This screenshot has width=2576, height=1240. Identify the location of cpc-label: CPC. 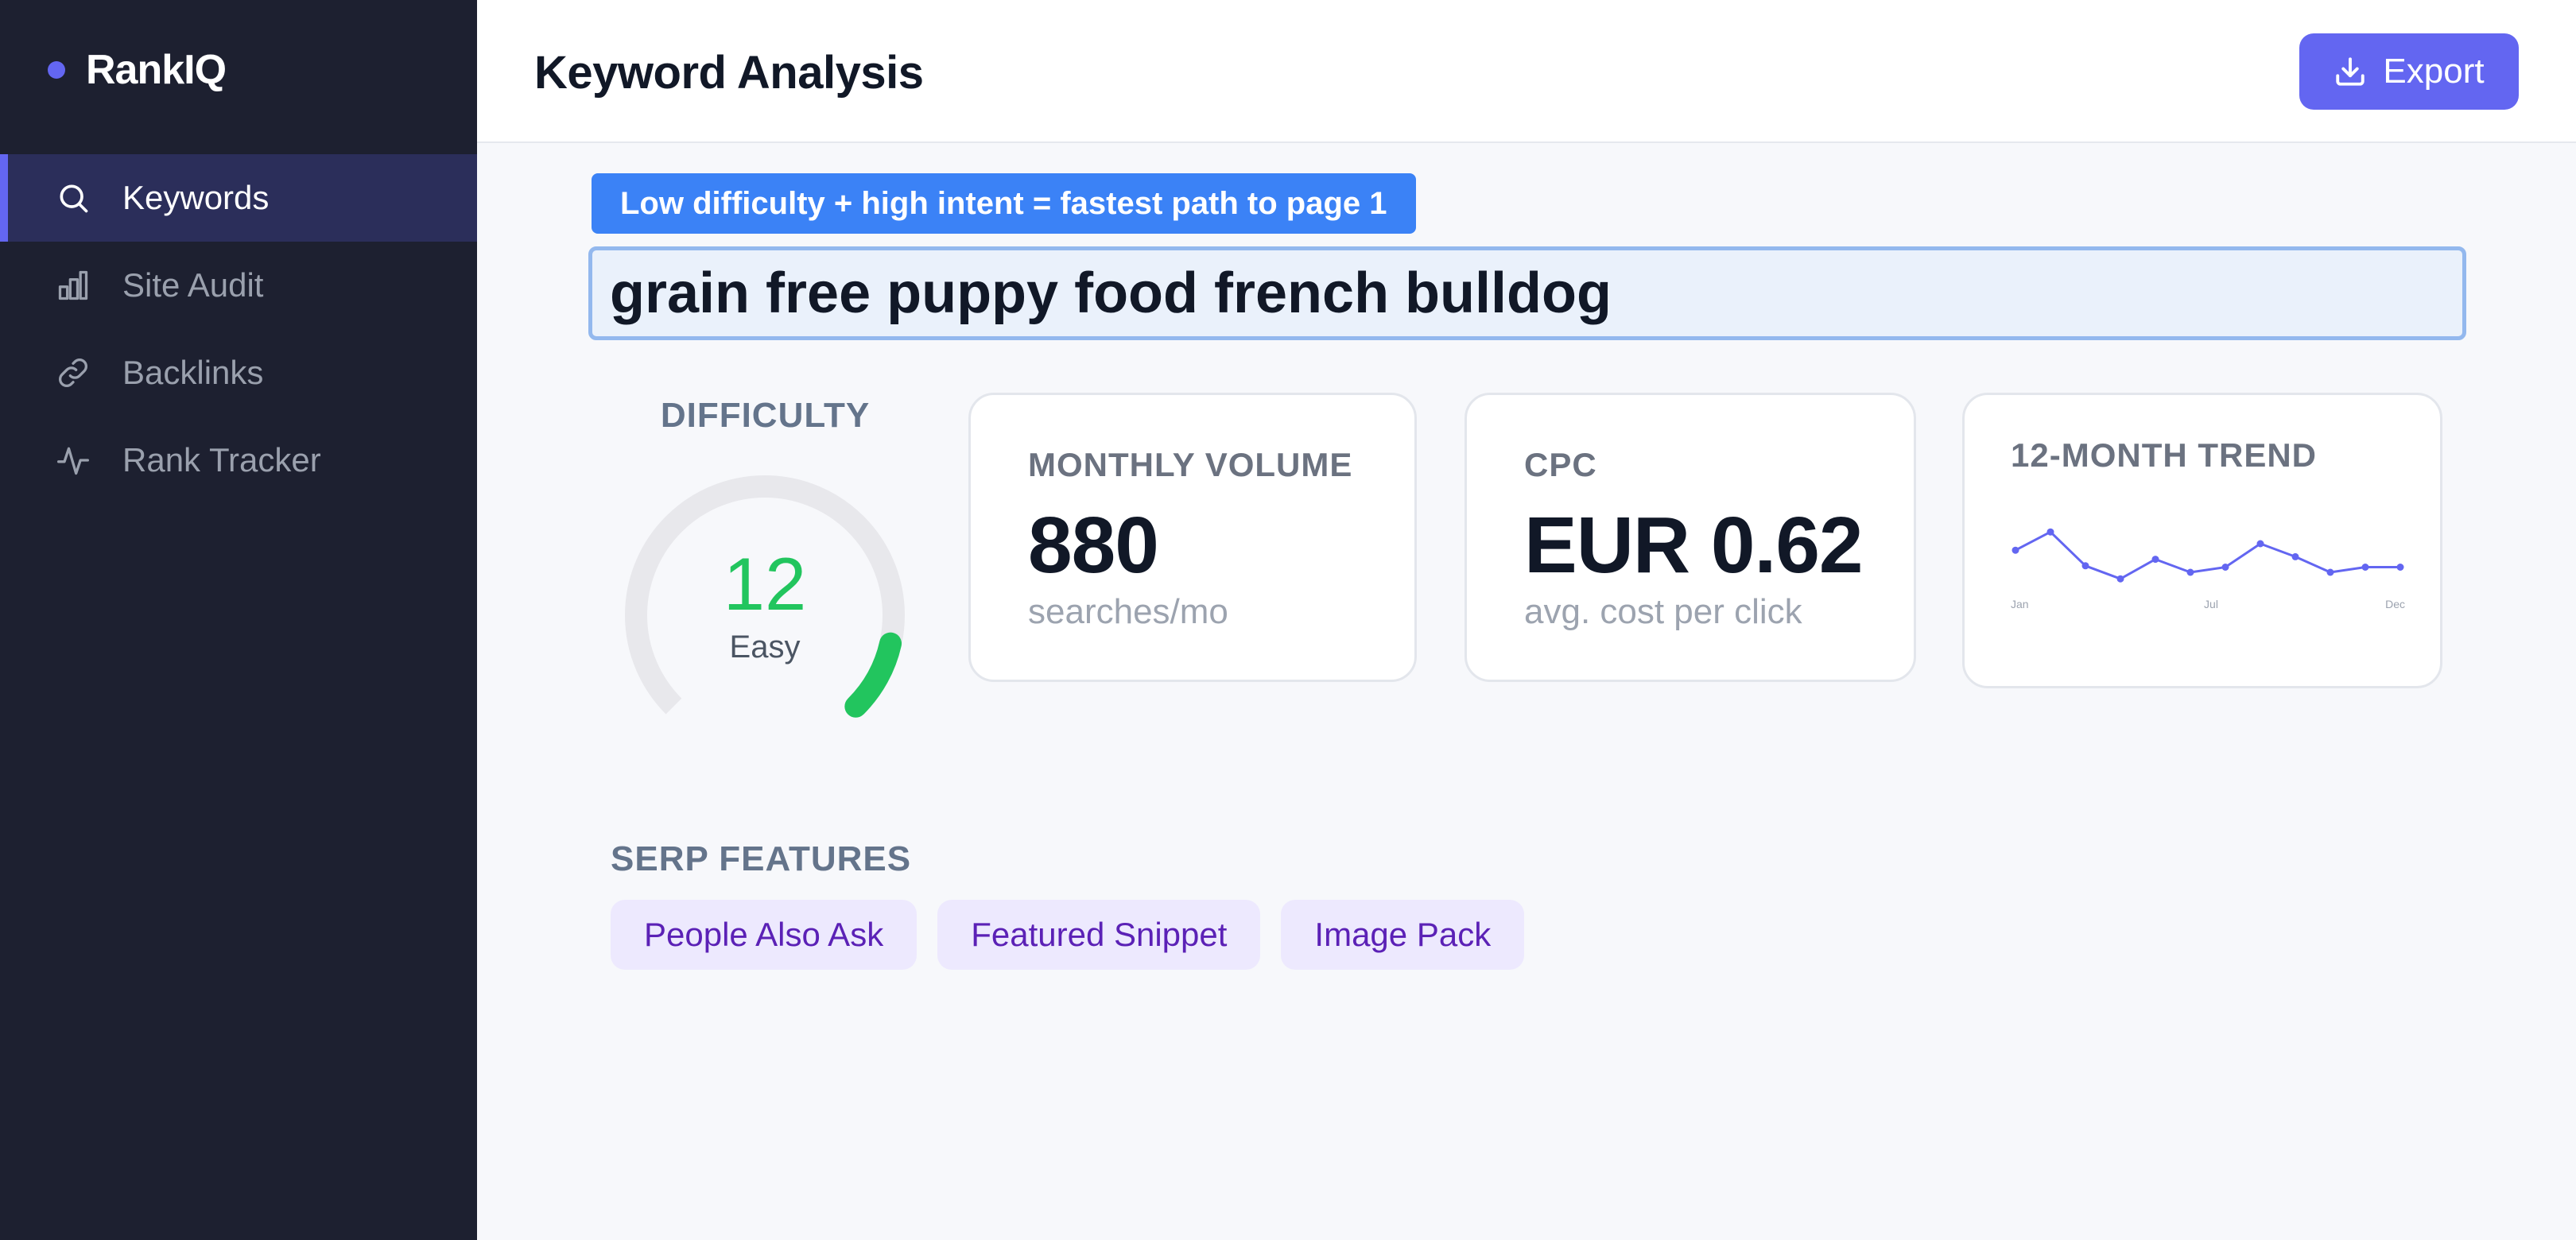
(1561, 464).